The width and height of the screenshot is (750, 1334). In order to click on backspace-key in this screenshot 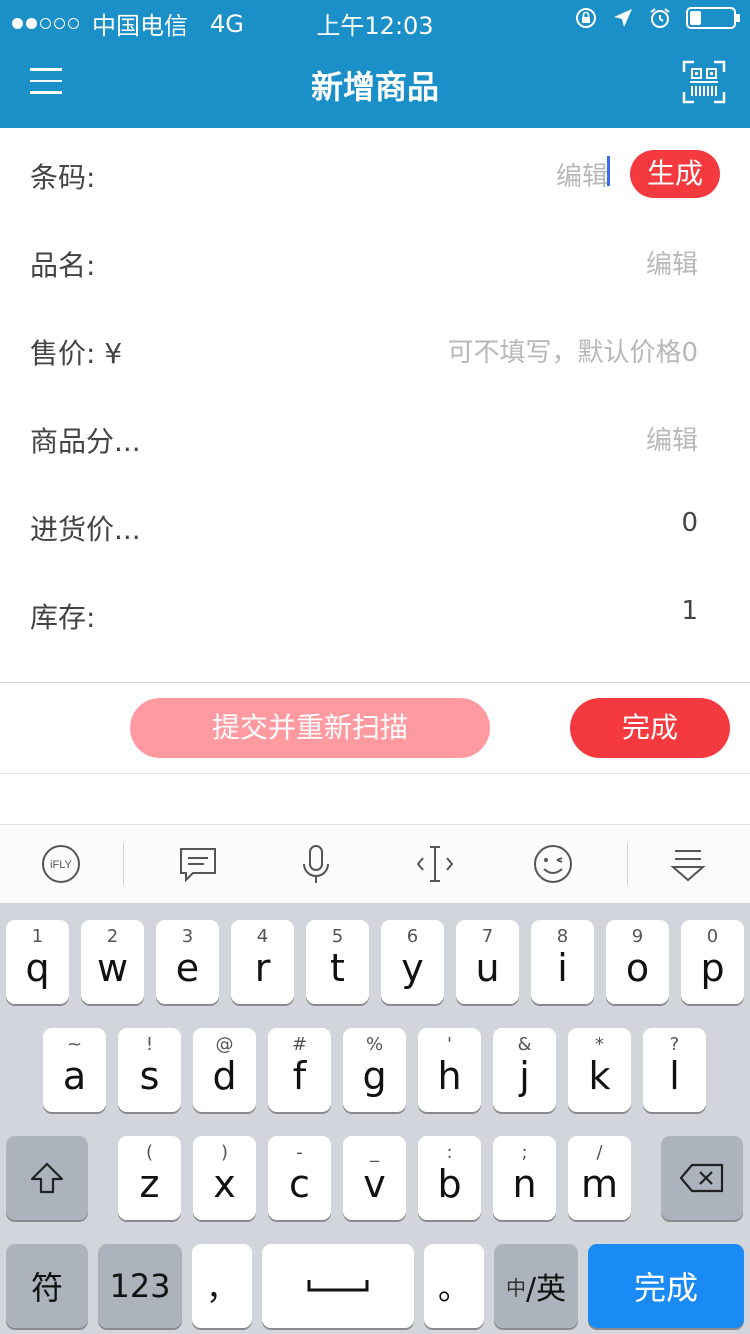, I will do `click(702, 1178)`.